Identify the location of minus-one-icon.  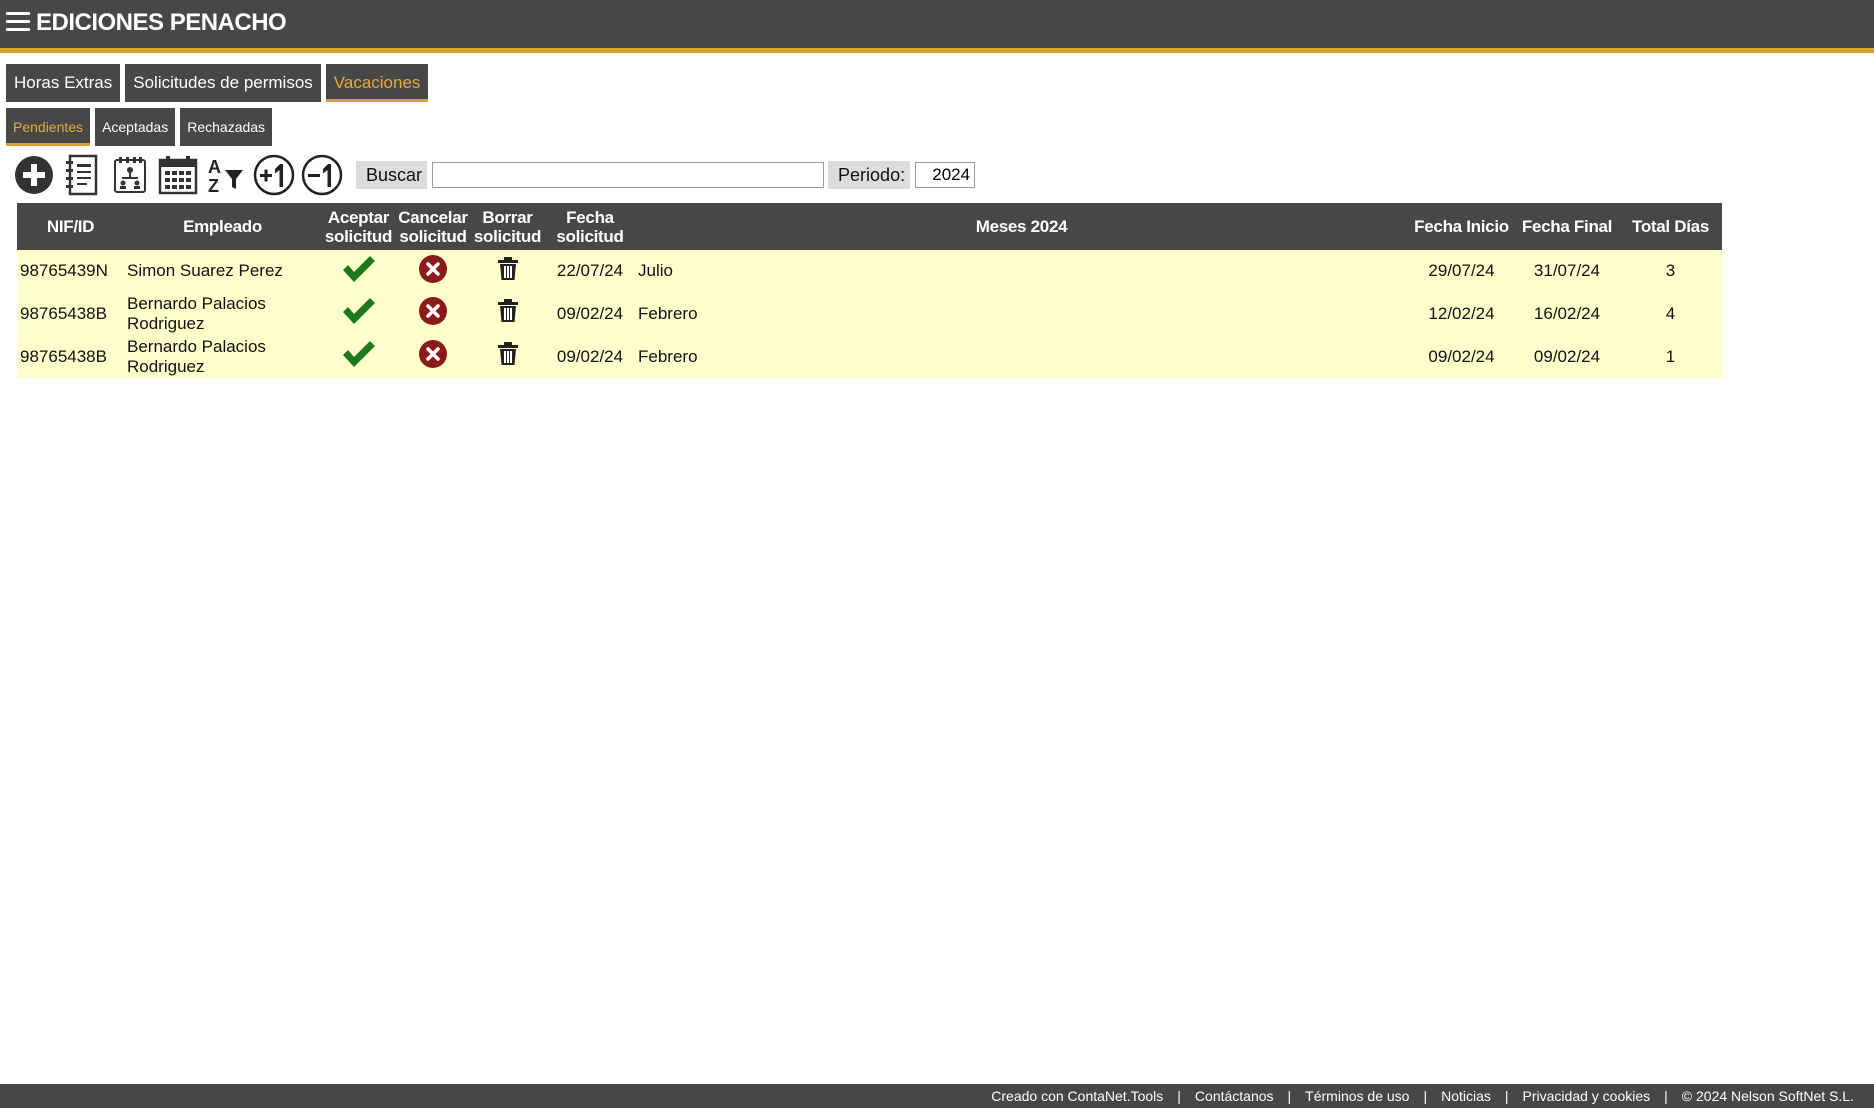
(322, 175).